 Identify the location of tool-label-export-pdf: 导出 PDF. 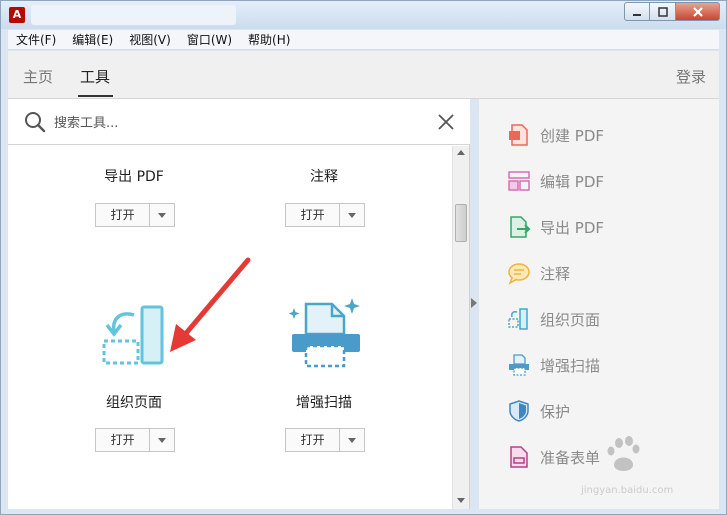
(134, 177).